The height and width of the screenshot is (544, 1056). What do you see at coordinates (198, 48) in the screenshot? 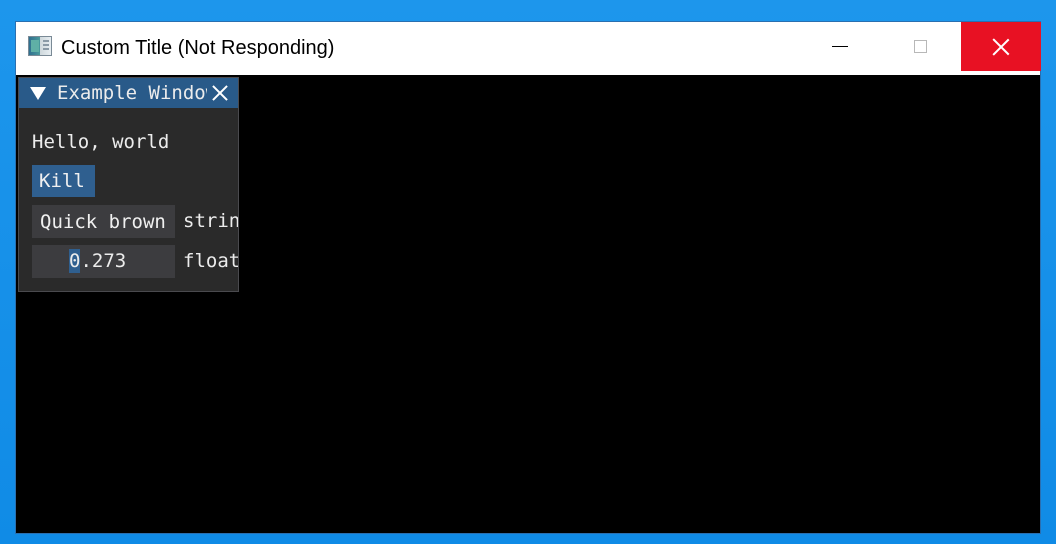
I see `window-title: Custom Title (Not Responding)` at bounding box center [198, 48].